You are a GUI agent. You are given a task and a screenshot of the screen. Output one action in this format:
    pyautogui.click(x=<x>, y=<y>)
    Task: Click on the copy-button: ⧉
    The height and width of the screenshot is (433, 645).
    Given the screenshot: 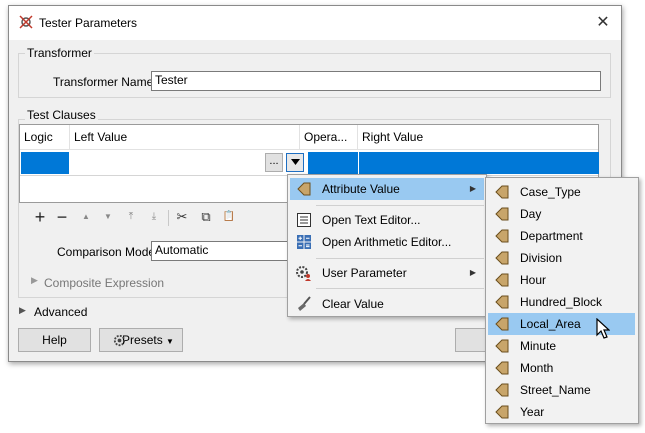 What is the action you would take?
    pyautogui.click(x=206, y=217)
    